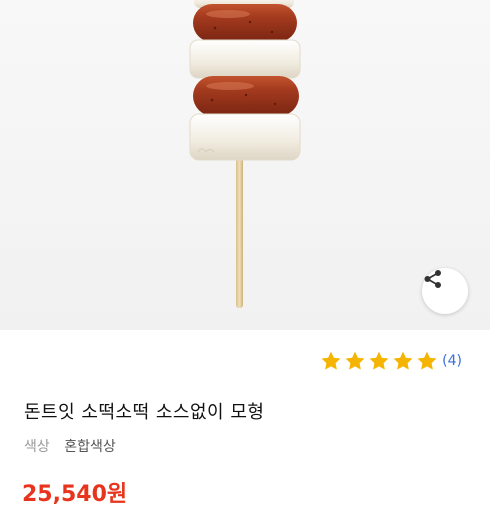 This screenshot has height=508, width=490. Describe the element at coordinates (144, 412) in the screenshot. I see `product-title: 돈트잇 소떡소떡 소스없이 모형` at that location.